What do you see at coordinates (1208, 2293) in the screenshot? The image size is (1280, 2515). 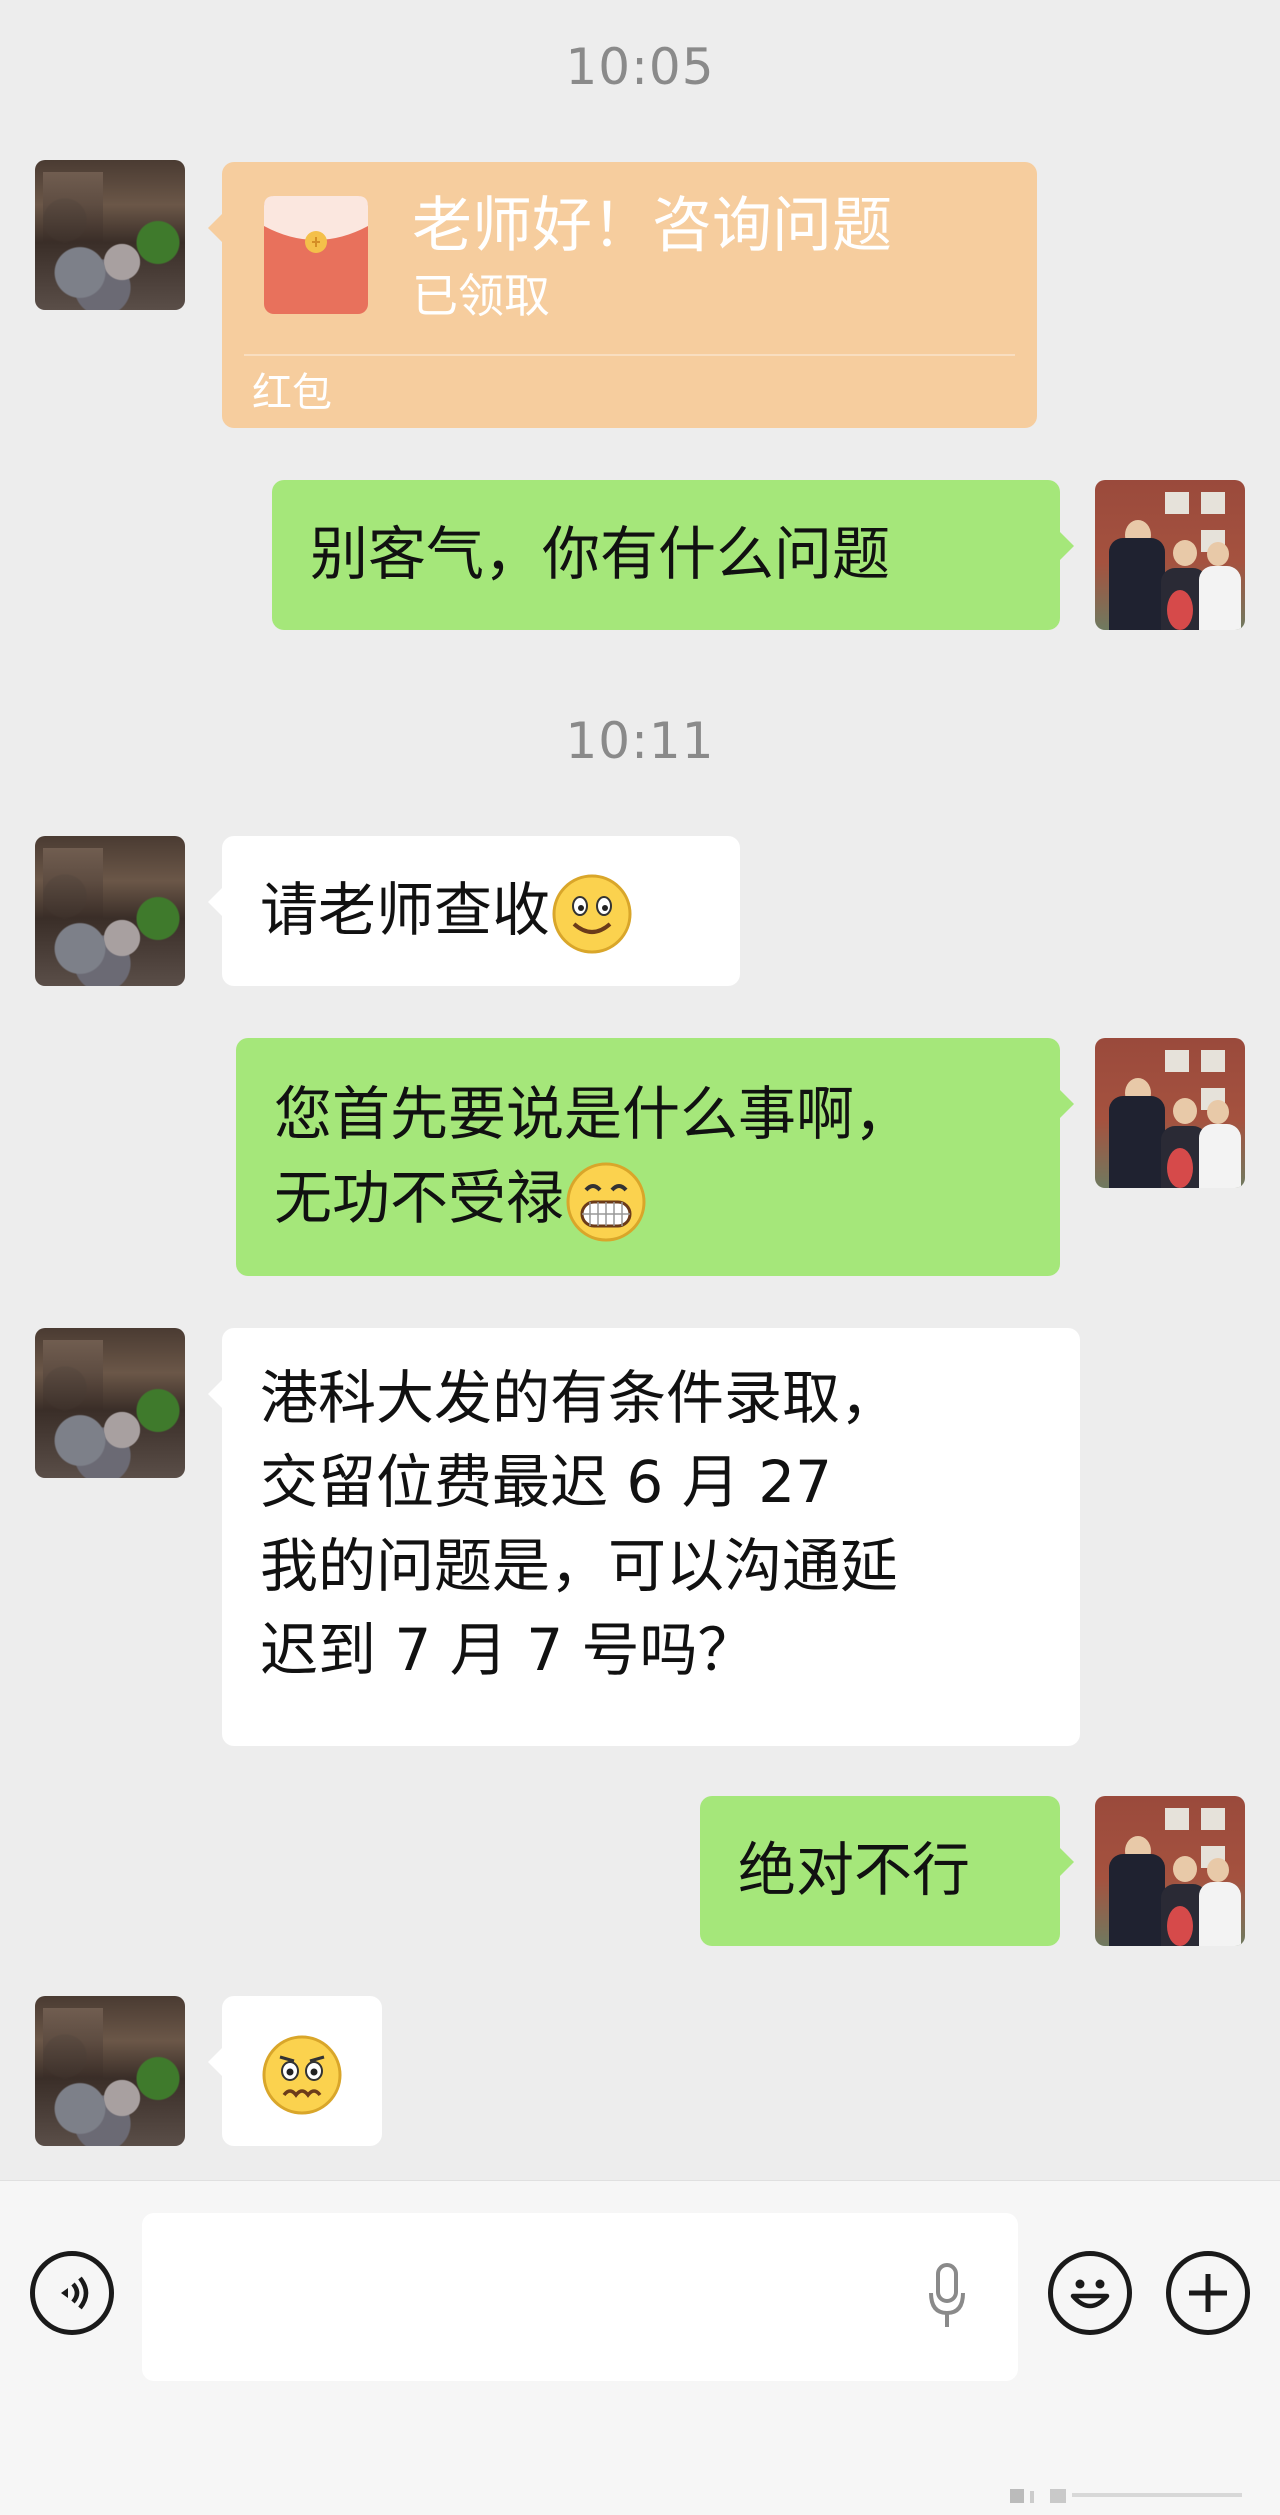 I see `add-icon` at bounding box center [1208, 2293].